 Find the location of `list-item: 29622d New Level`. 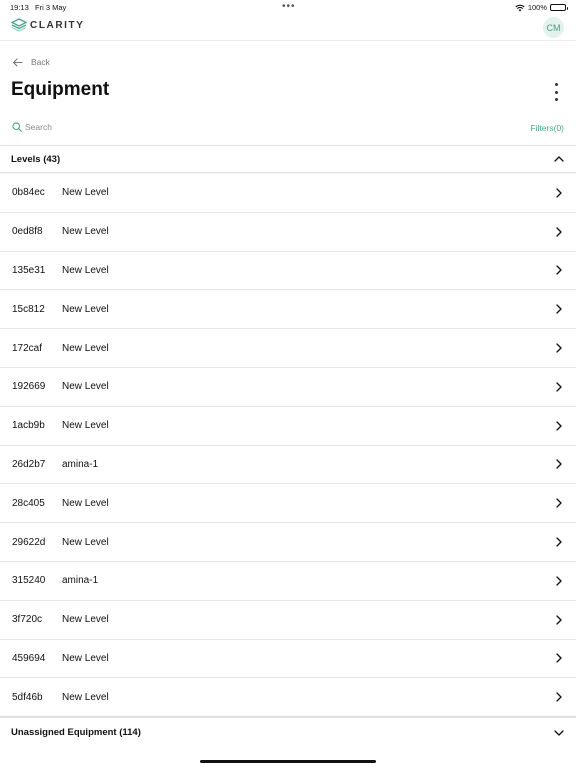

list-item: 29622d New Level is located at coordinates (288, 542).